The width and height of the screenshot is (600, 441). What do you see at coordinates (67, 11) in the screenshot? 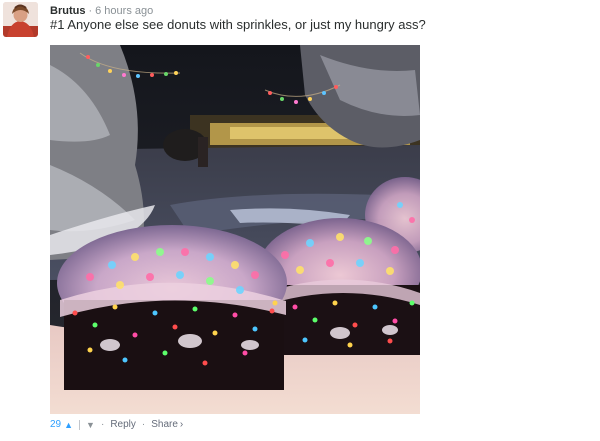
I see `author-name: Brutus` at bounding box center [67, 11].